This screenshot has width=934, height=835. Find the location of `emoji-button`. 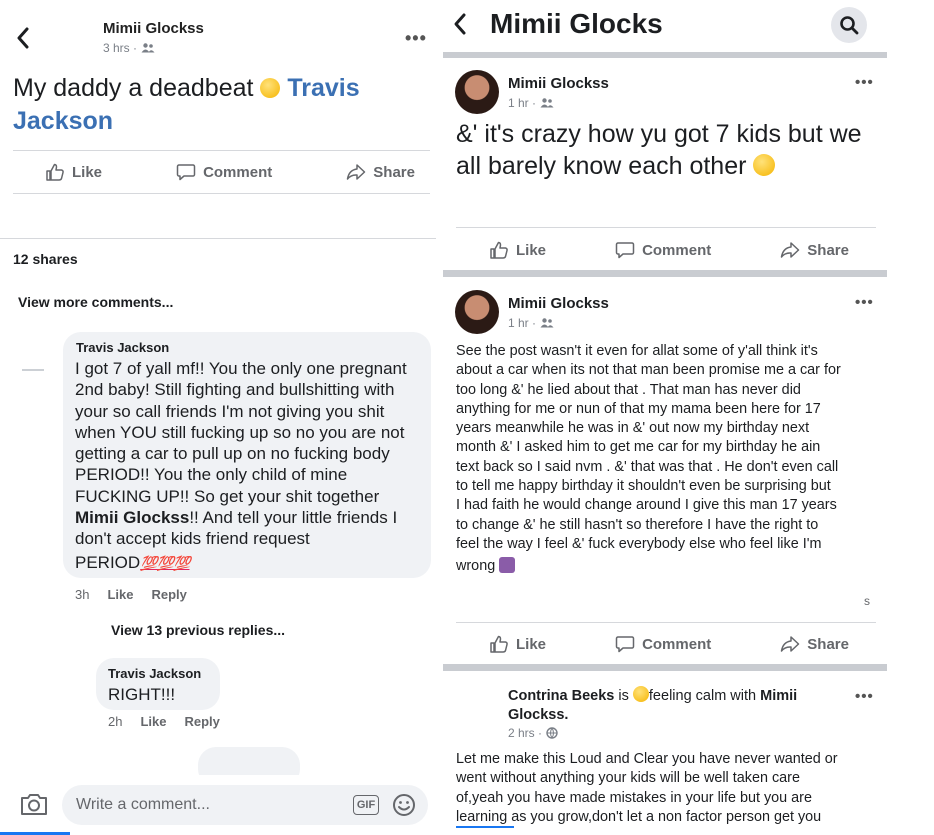

emoji-button is located at coordinates (404, 807).